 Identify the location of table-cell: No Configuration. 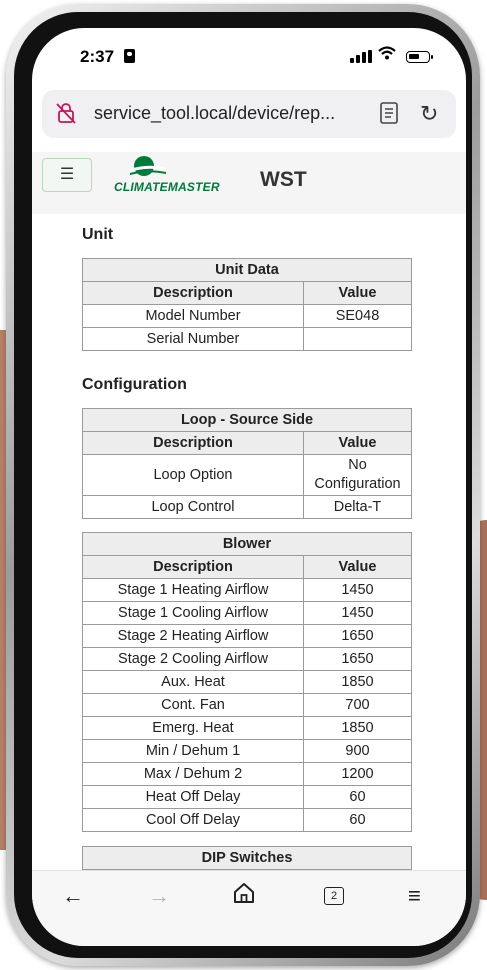
(357, 475).